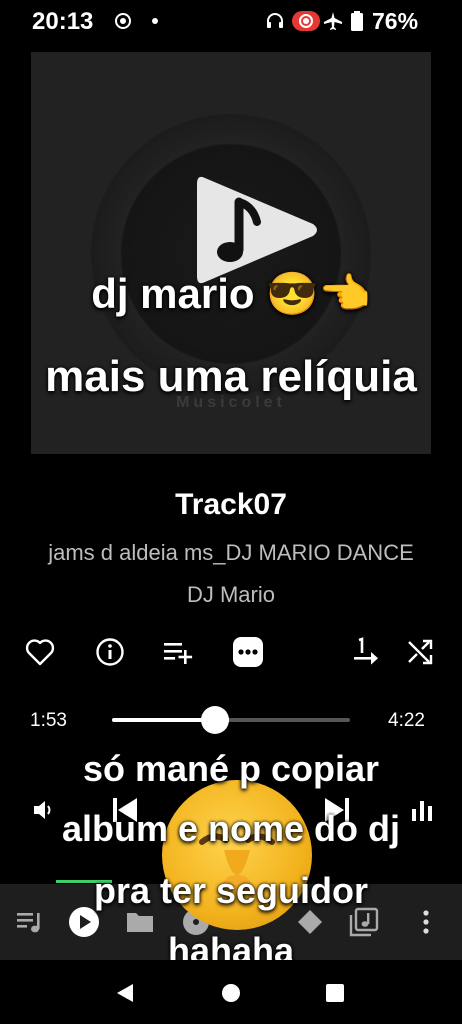  Describe the element at coordinates (231, 553) in the screenshot. I see `track-album: jams d aldeia ms_DJ MARIO DANCE` at that location.